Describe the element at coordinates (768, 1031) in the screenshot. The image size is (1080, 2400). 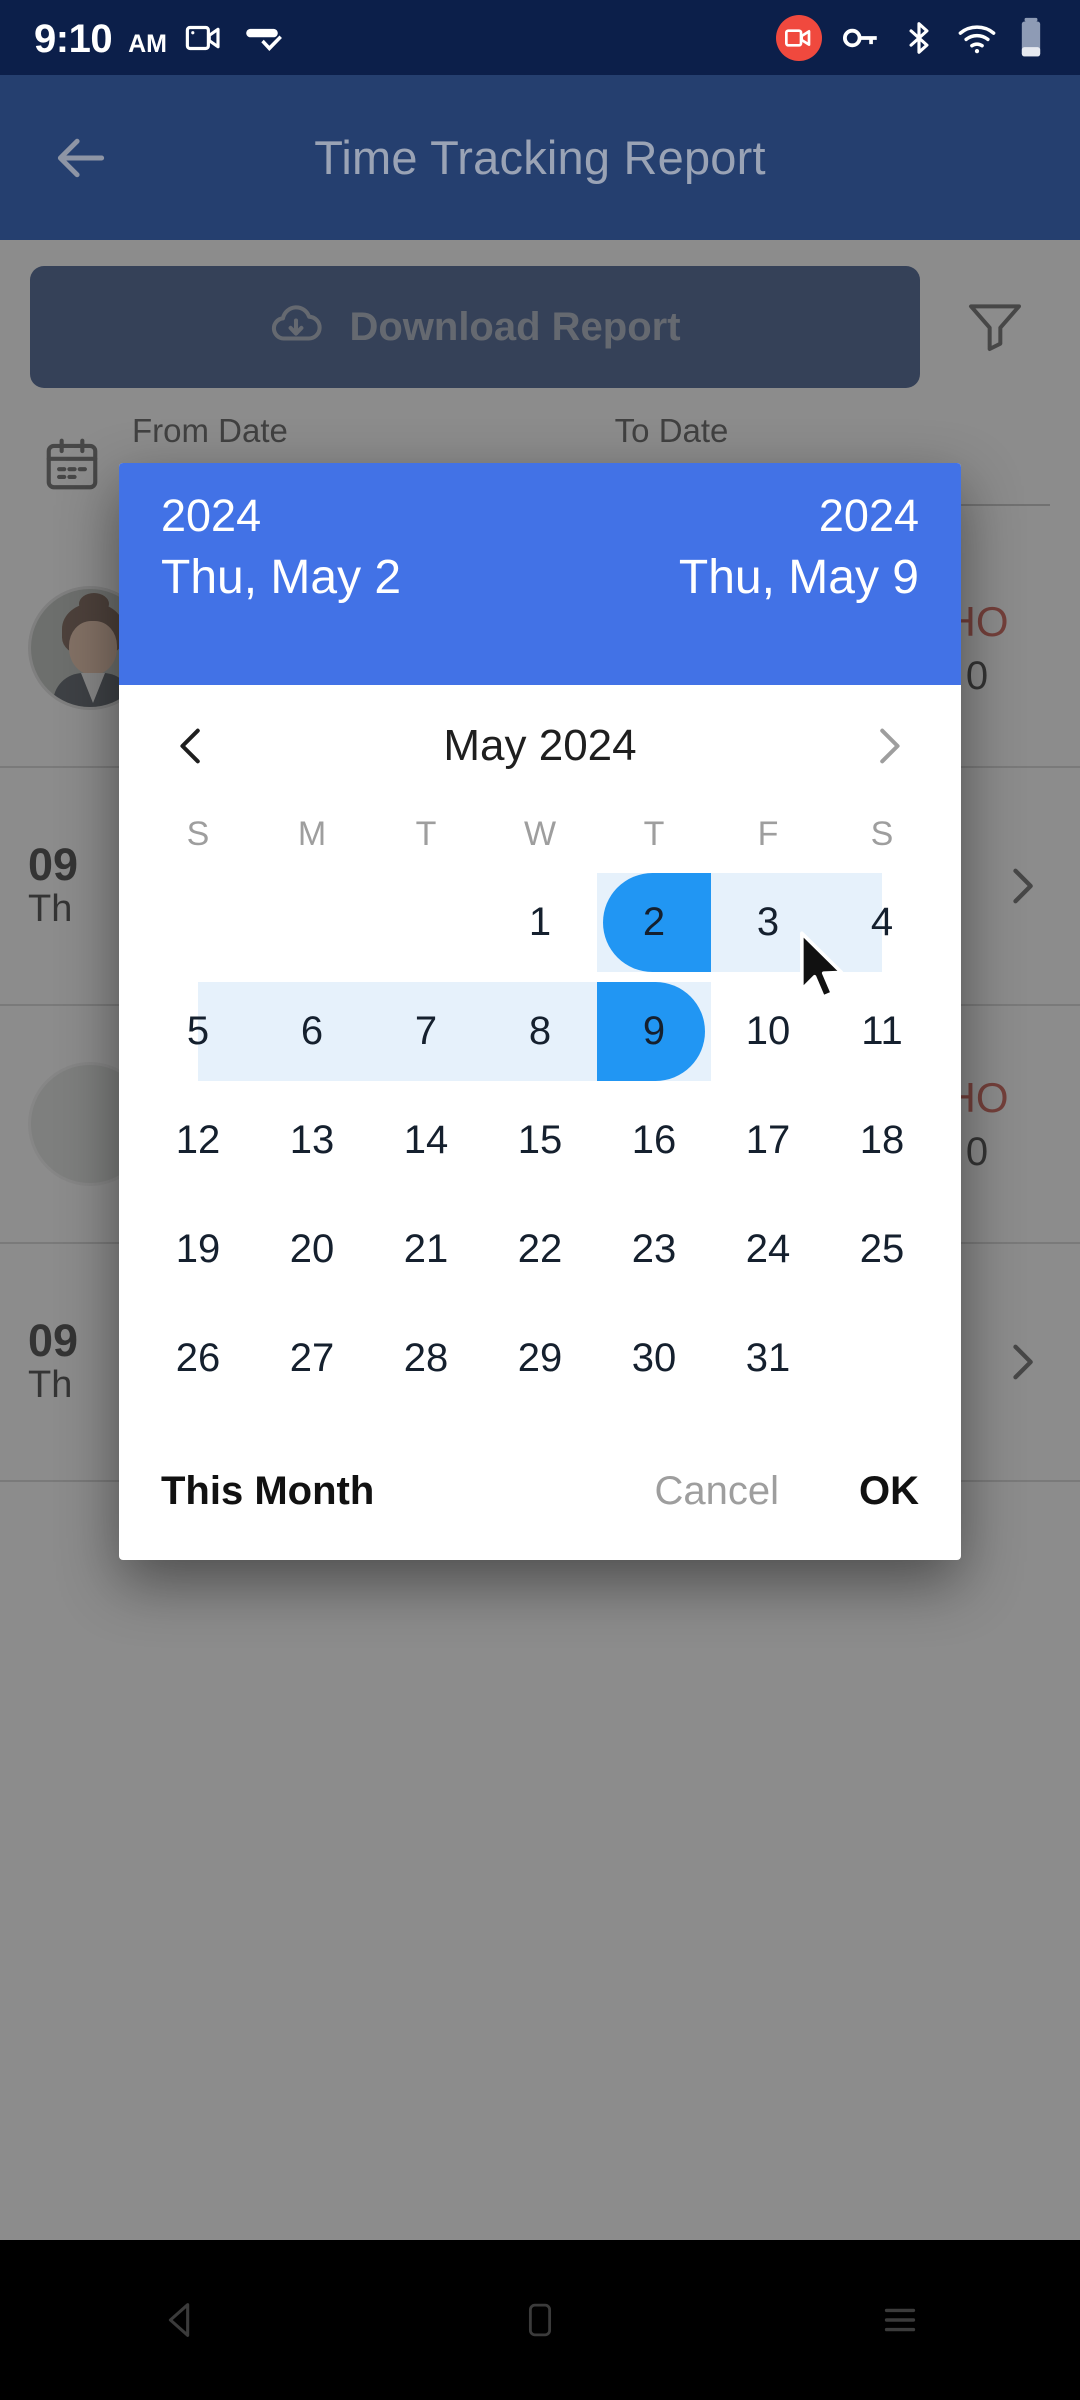
I see `calendar-day-label: 10` at that location.